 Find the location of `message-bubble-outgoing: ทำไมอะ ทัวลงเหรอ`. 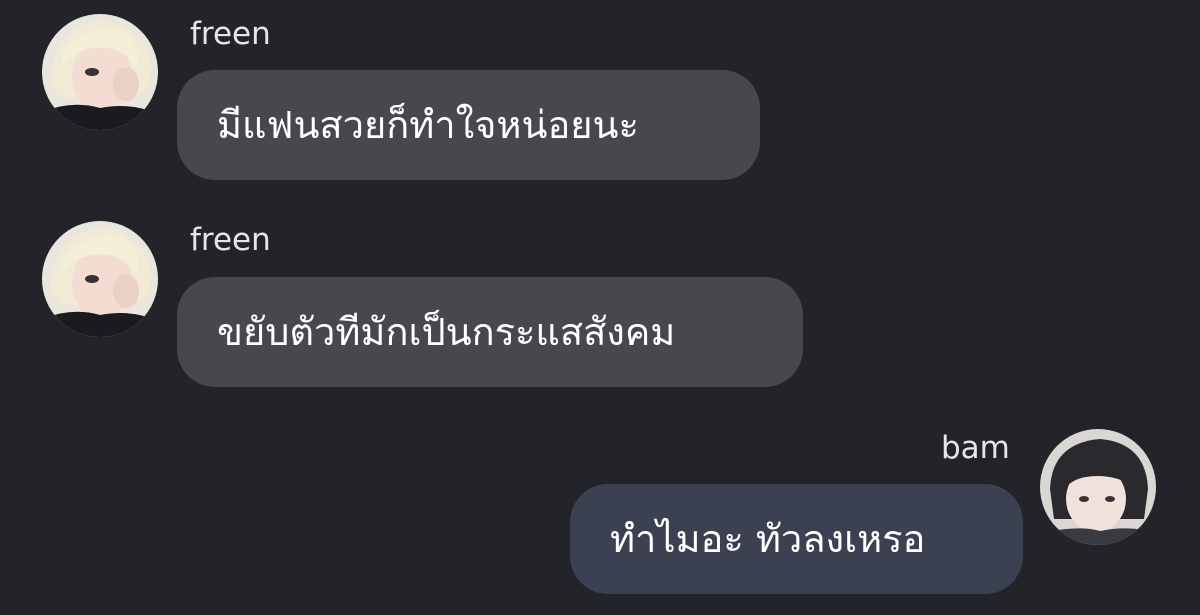

message-bubble-outgoing: ทำไมอะ ทัวลงเหรอ is located at coordinates (796, 539).